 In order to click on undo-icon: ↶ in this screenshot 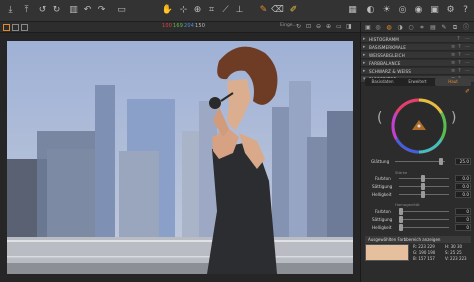, I will do `click(87, 10)`.